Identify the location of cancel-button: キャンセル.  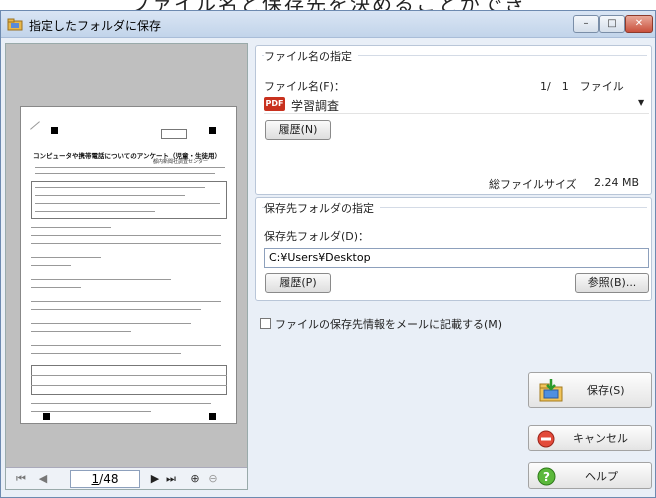
(590, 438).